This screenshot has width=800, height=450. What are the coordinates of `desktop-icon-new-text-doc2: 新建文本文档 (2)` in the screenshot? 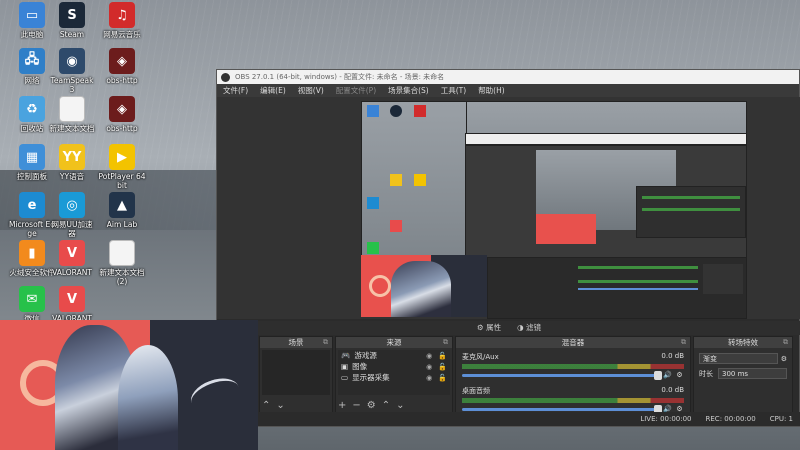 It's located at (122, 263).